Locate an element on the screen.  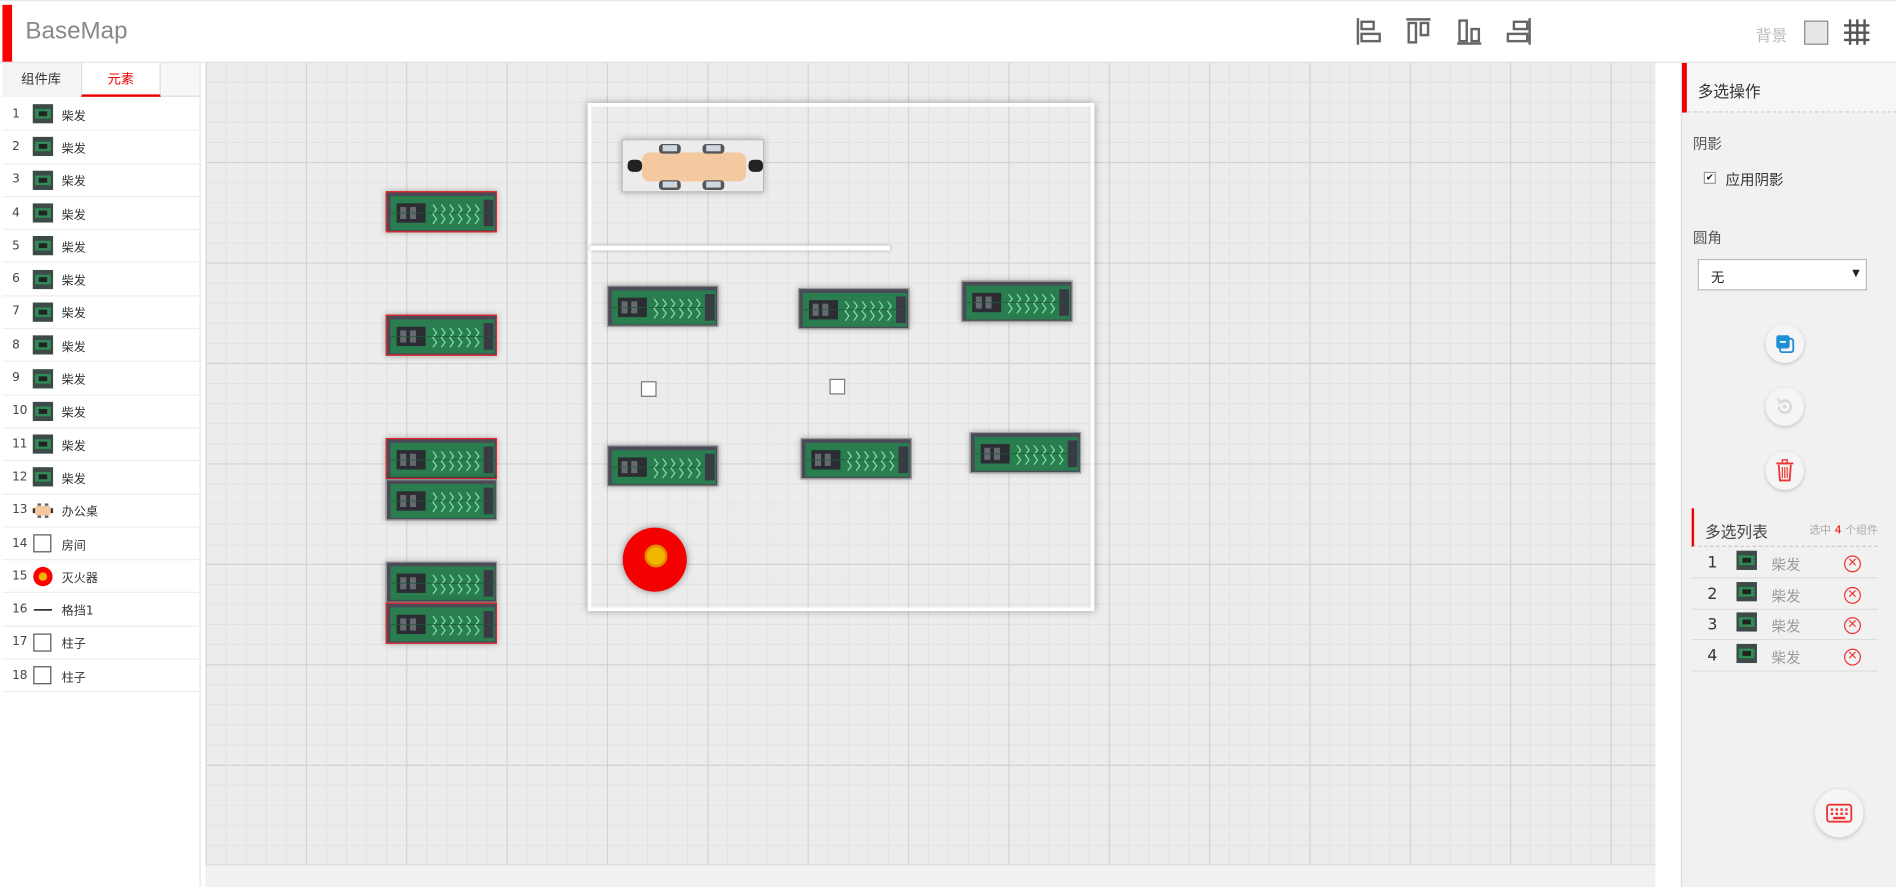
line-icon is located at coordinates (42, 609).